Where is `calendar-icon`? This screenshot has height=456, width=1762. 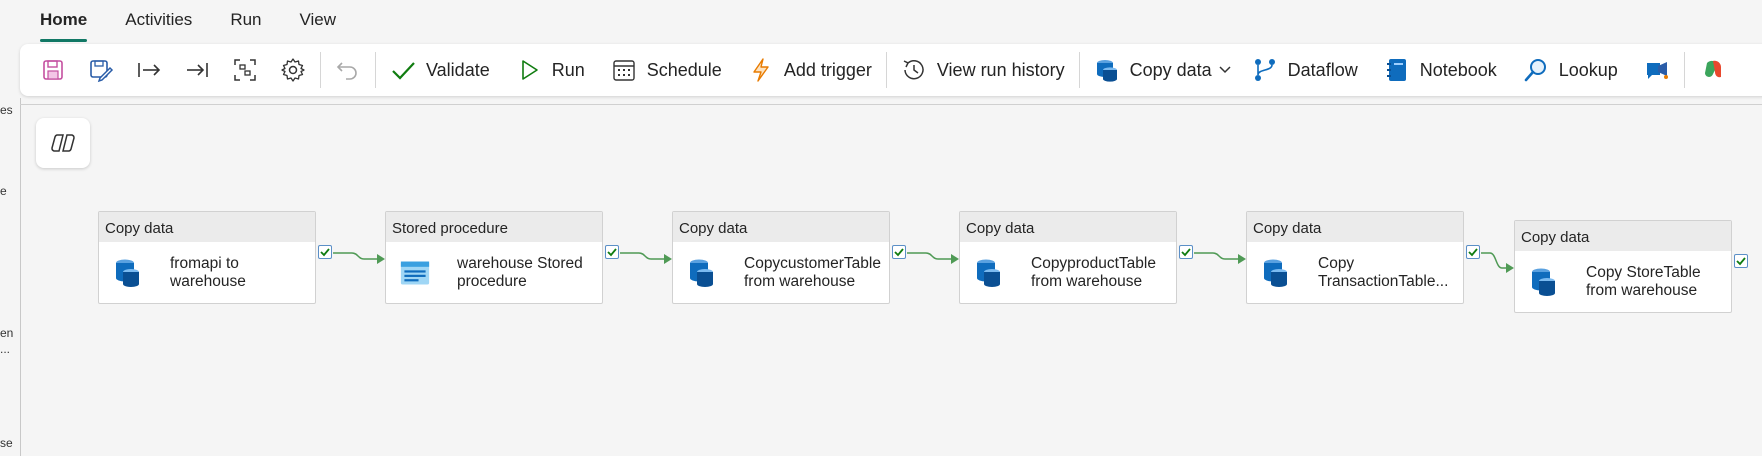
calendar-icon is located at coordinates (624, 70).